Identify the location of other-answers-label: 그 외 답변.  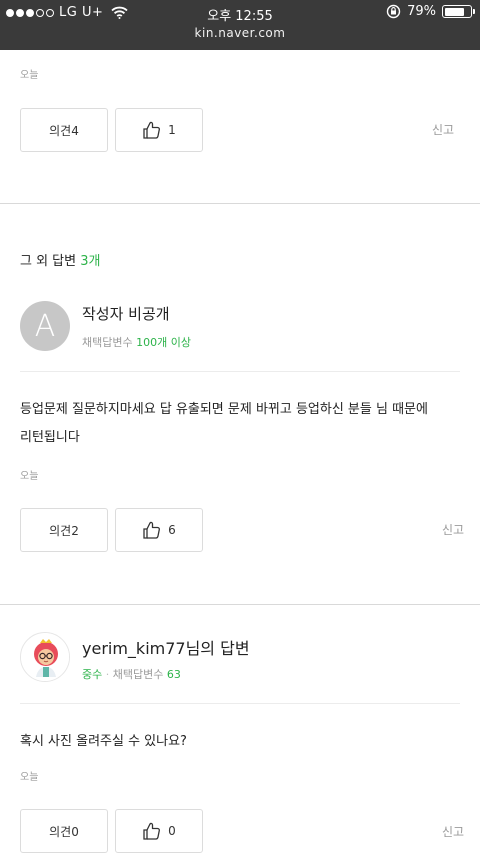
(48, 261).